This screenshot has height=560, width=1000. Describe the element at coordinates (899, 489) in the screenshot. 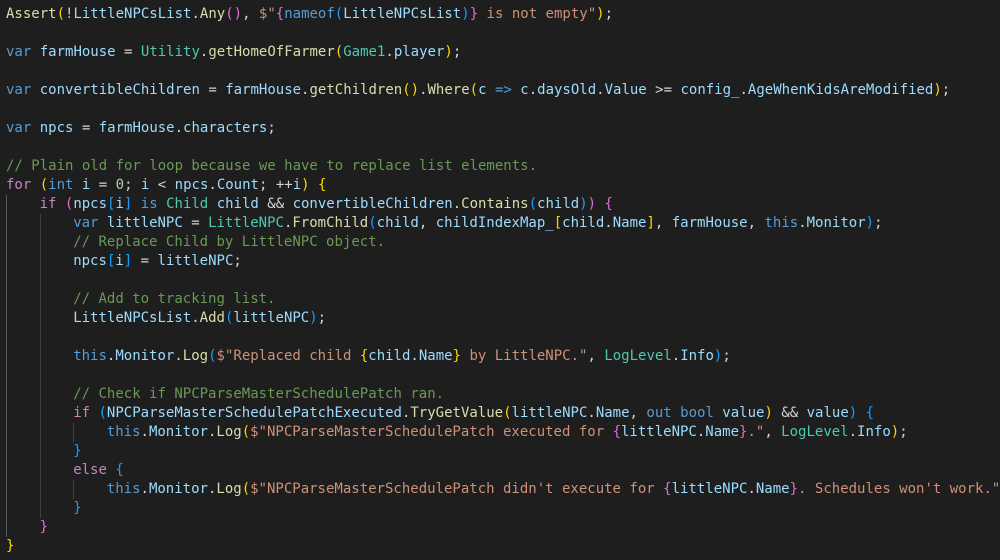

I see `code-token: . Schedules won't work."` at that location.